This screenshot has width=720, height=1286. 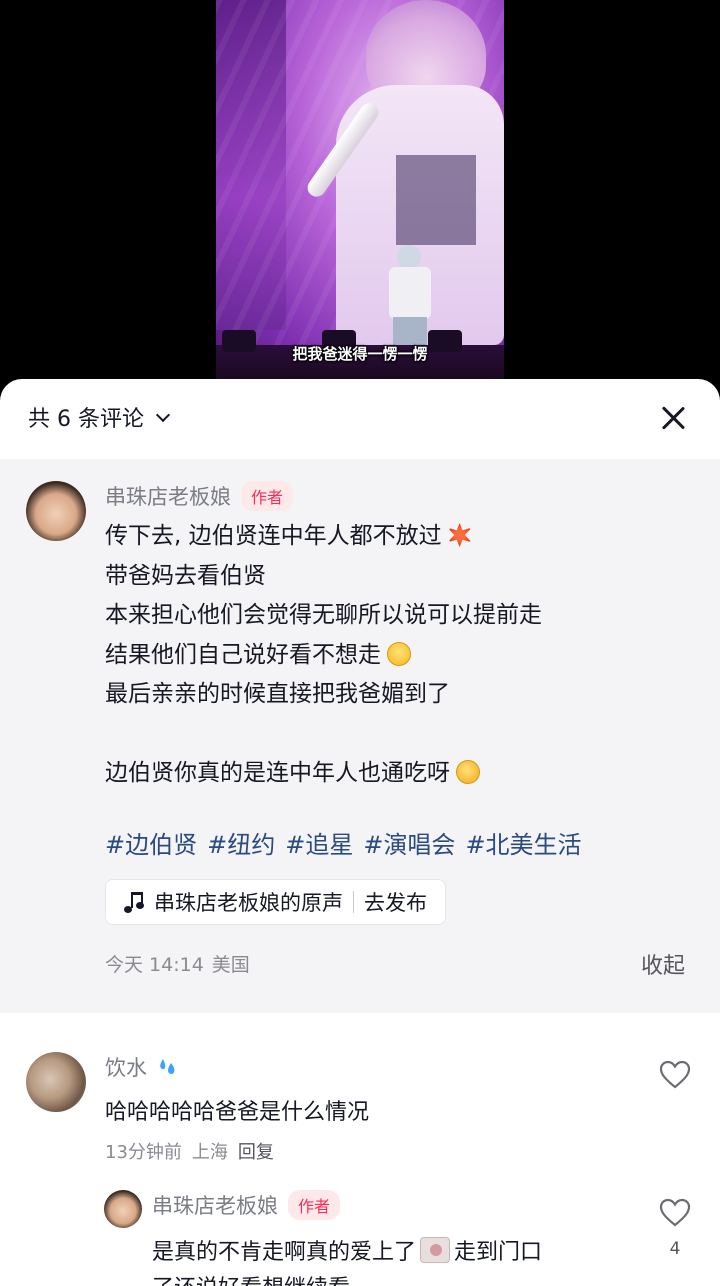 What do you see at coordinates (319, 842) in the screenshot?
I see `hashtag: #追星` at bounding box center [319, 842].